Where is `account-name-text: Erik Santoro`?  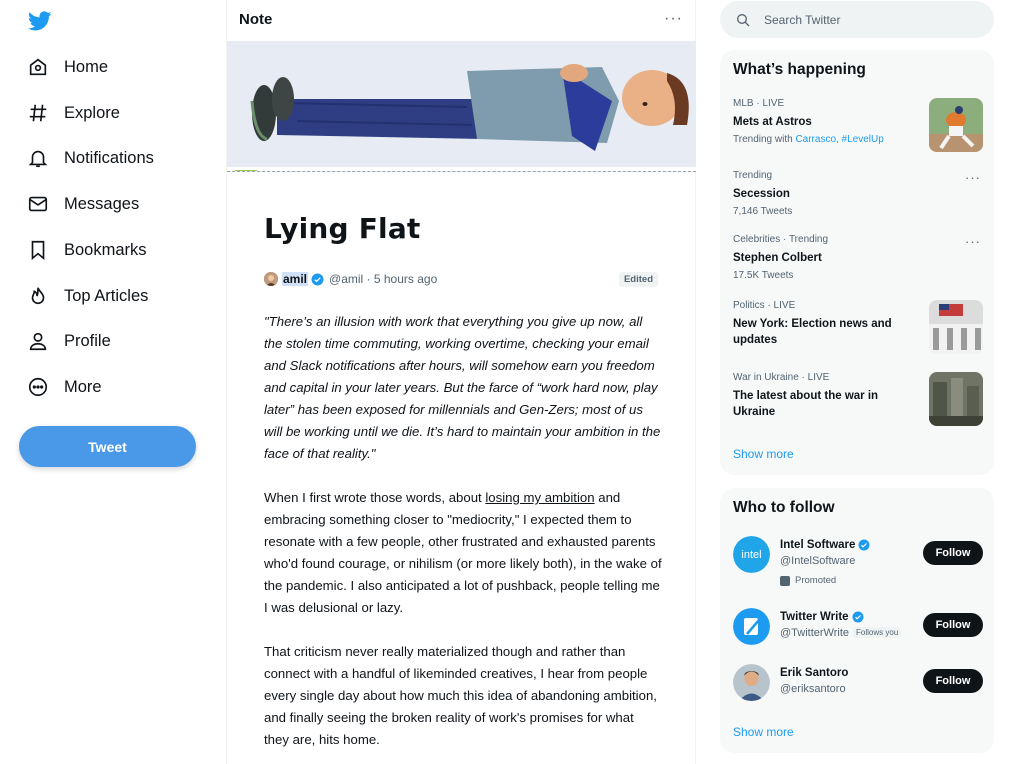
account-name-text: Erik Santoro is located at coordinates (814, 673).